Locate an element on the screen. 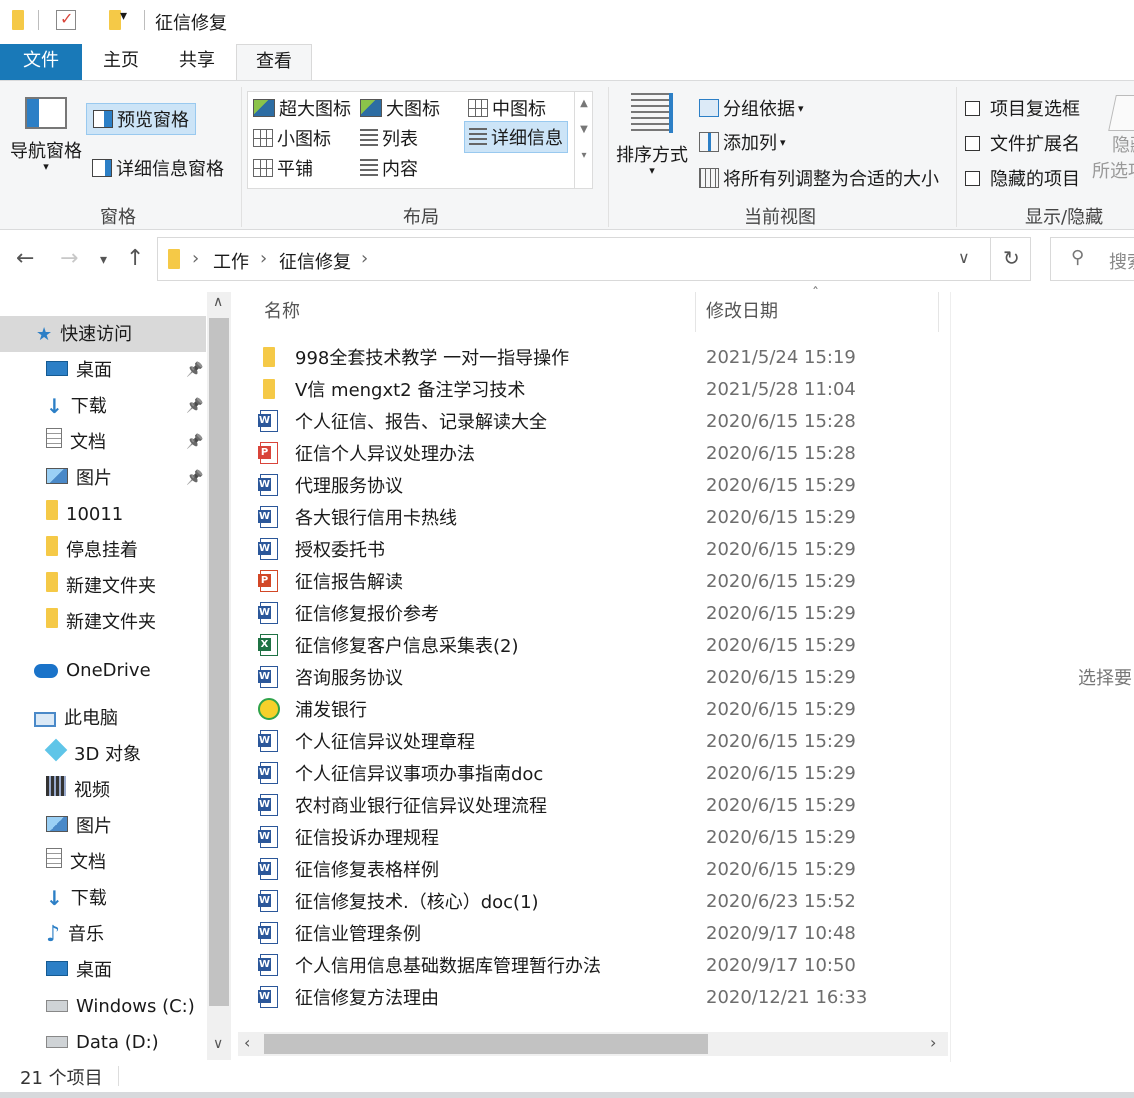 This screenshot has height=1098, width=1134. layout-option-list: 列表 is located at coordinates (389, 138).